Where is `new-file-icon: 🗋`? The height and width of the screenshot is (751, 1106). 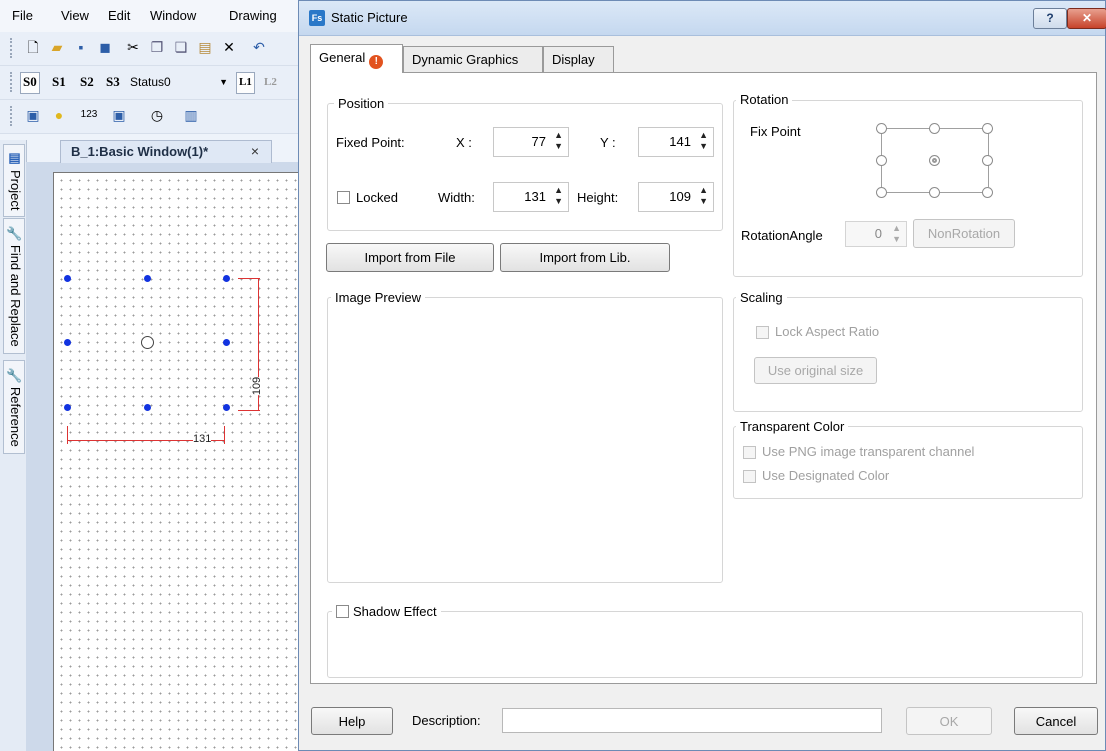
new-file-icon: 🗋 is located at coordinates (33, 47).